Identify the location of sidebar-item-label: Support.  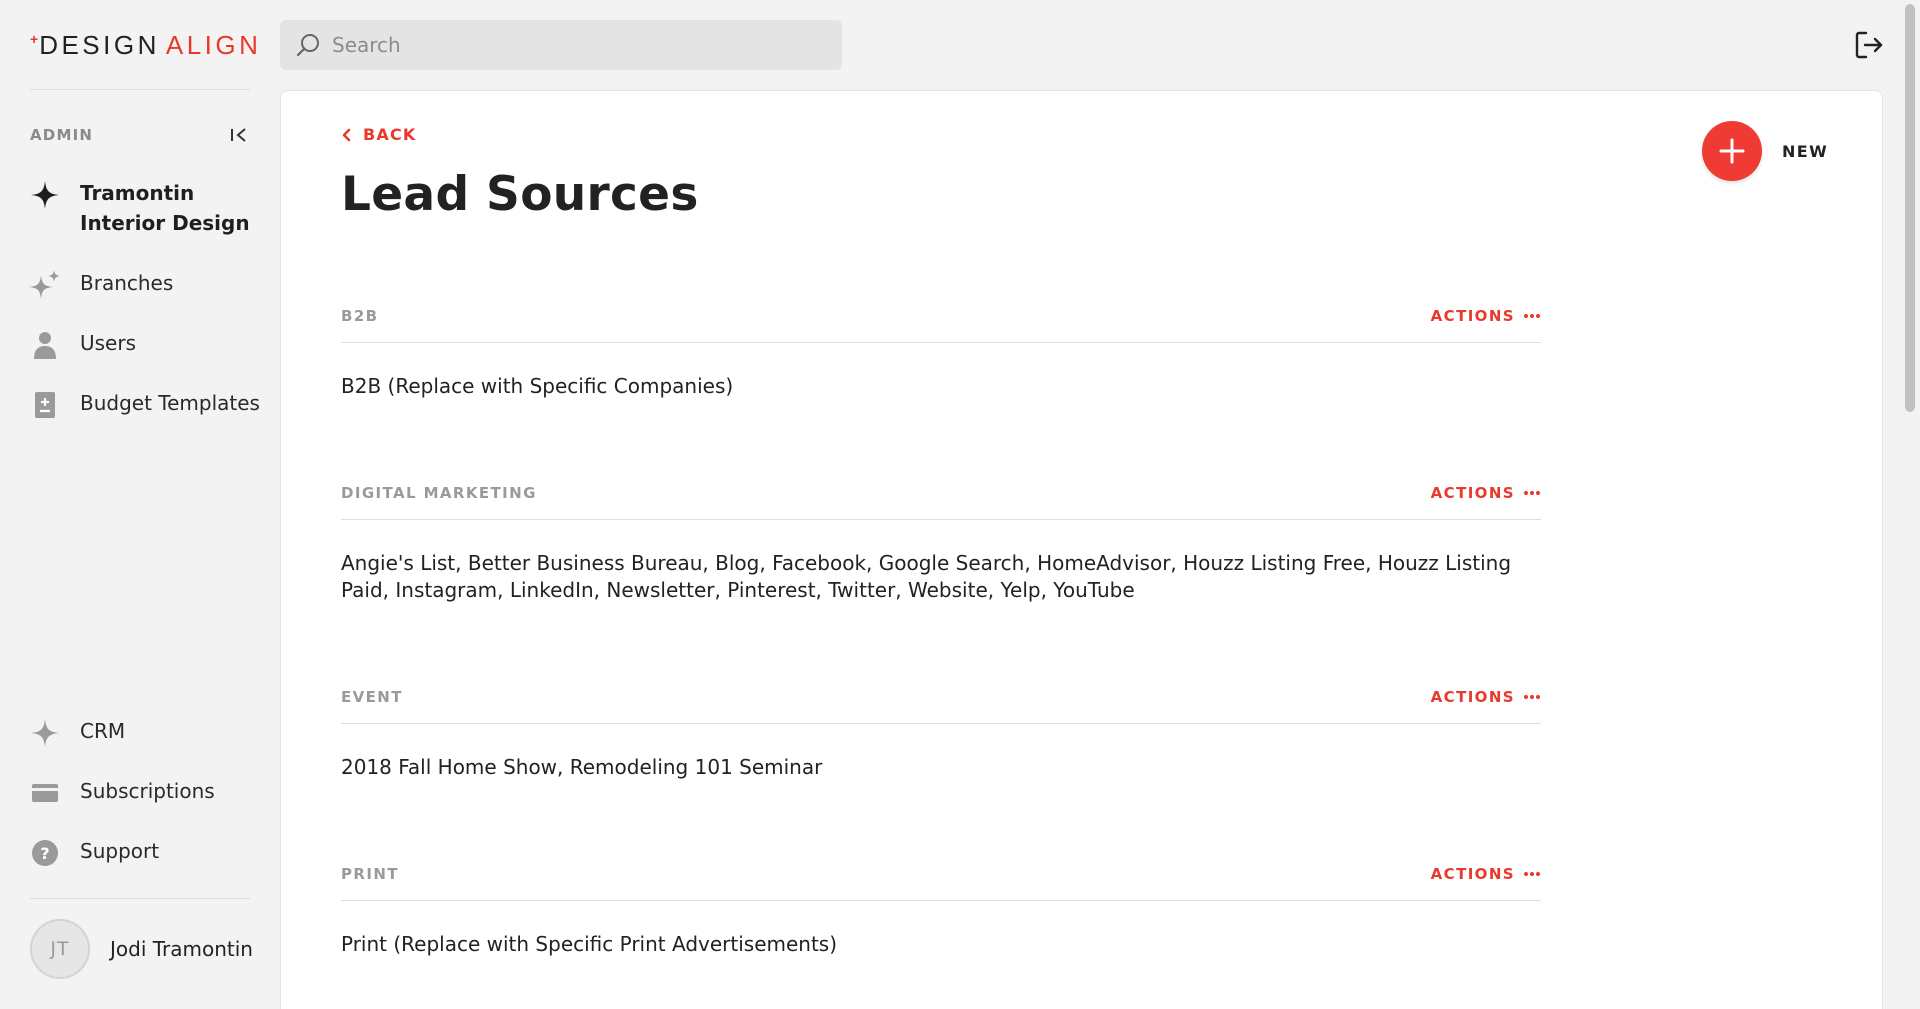
(120, 851).